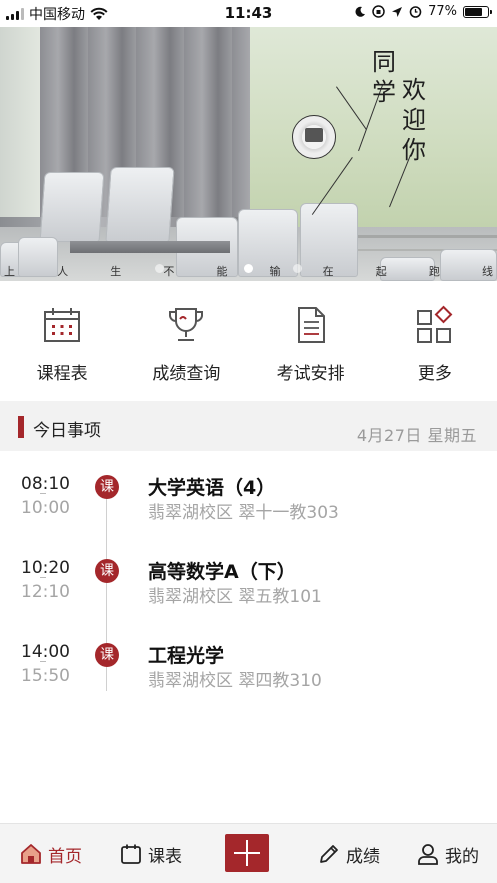 The width and height of the screenshot is (497, 883). Describe the element at coordinates (434, 374) in the screenshot. I see `quick-action-label: 更多` at that location.